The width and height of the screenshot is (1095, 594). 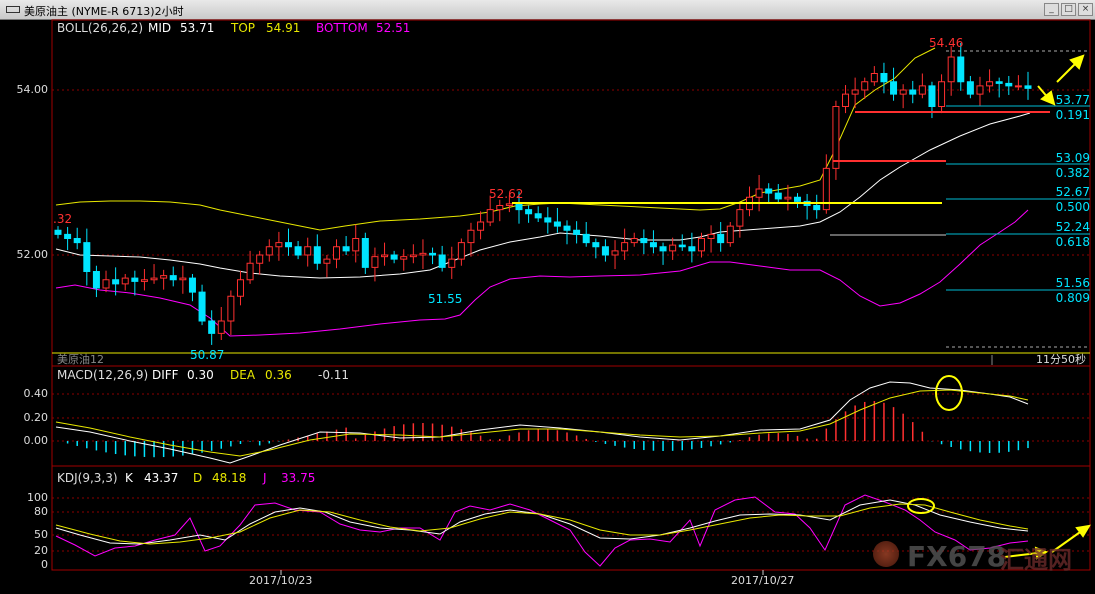 I want to click on kdj-d-line, so click(x=542, y=524).